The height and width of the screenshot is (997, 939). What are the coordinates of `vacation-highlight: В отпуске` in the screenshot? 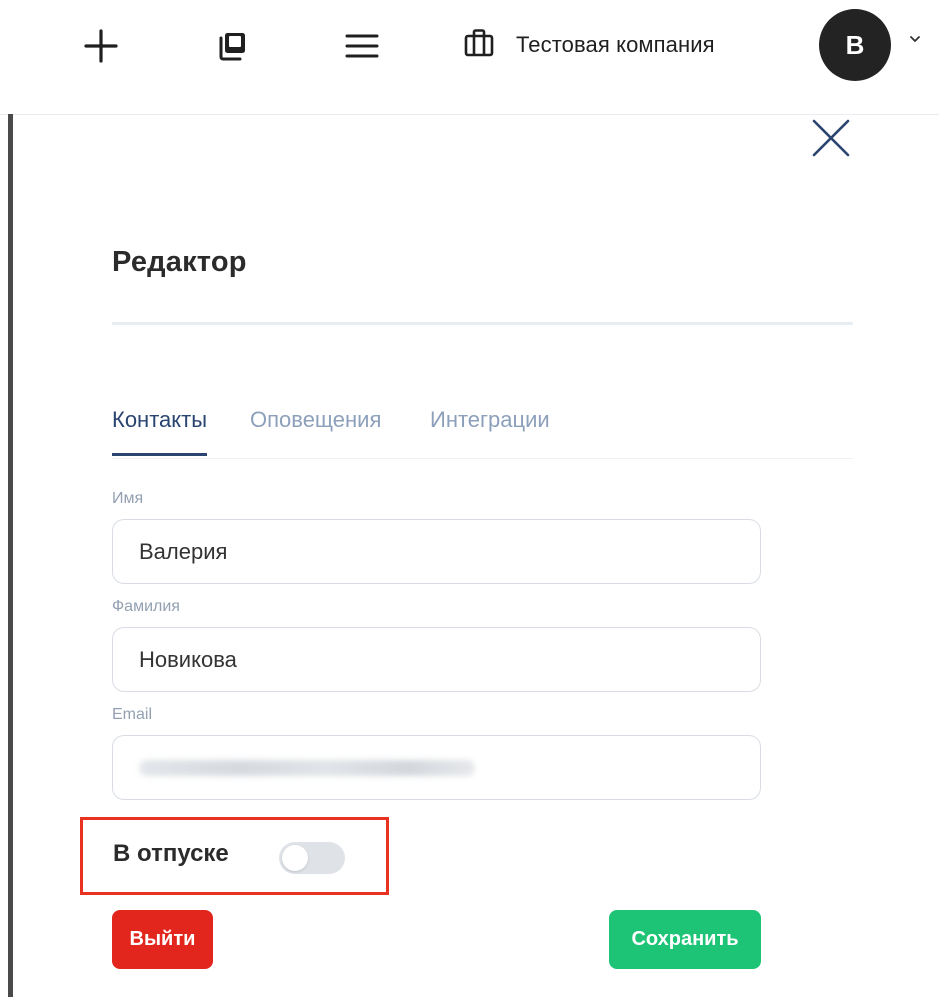 It's located at (234, 856).